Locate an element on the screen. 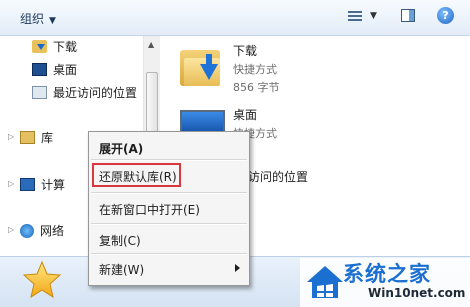  menu-item-open-new-window: 在新窗口中打开(E) is located at coordinates (149, 209).